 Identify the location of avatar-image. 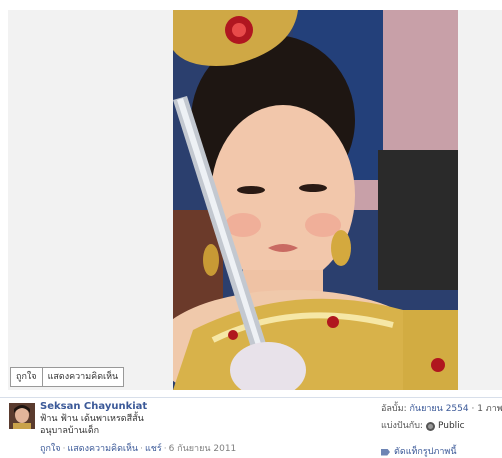
(22, 416).